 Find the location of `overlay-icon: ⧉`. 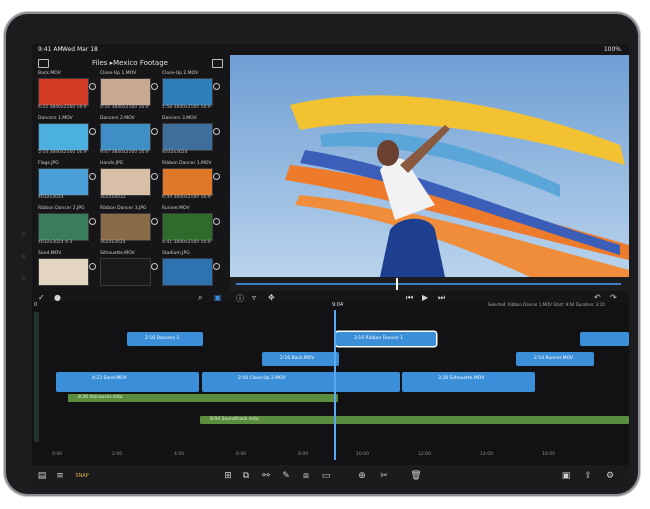

overlay-icon: ⧉ is located at coordinates (246, 476).